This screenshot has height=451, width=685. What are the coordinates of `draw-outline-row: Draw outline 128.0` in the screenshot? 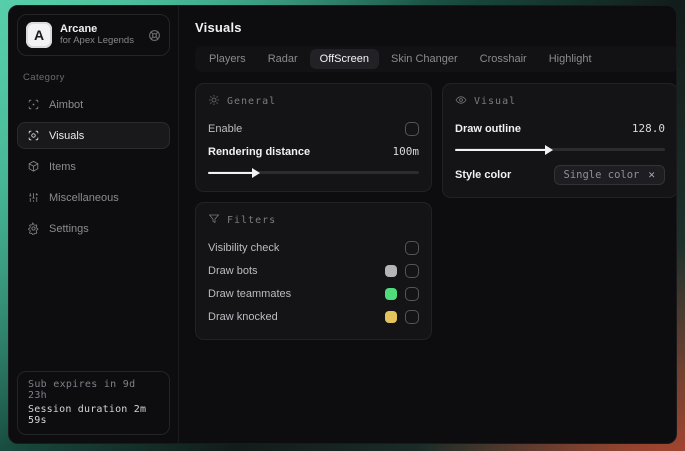 It's located at (560, 128).